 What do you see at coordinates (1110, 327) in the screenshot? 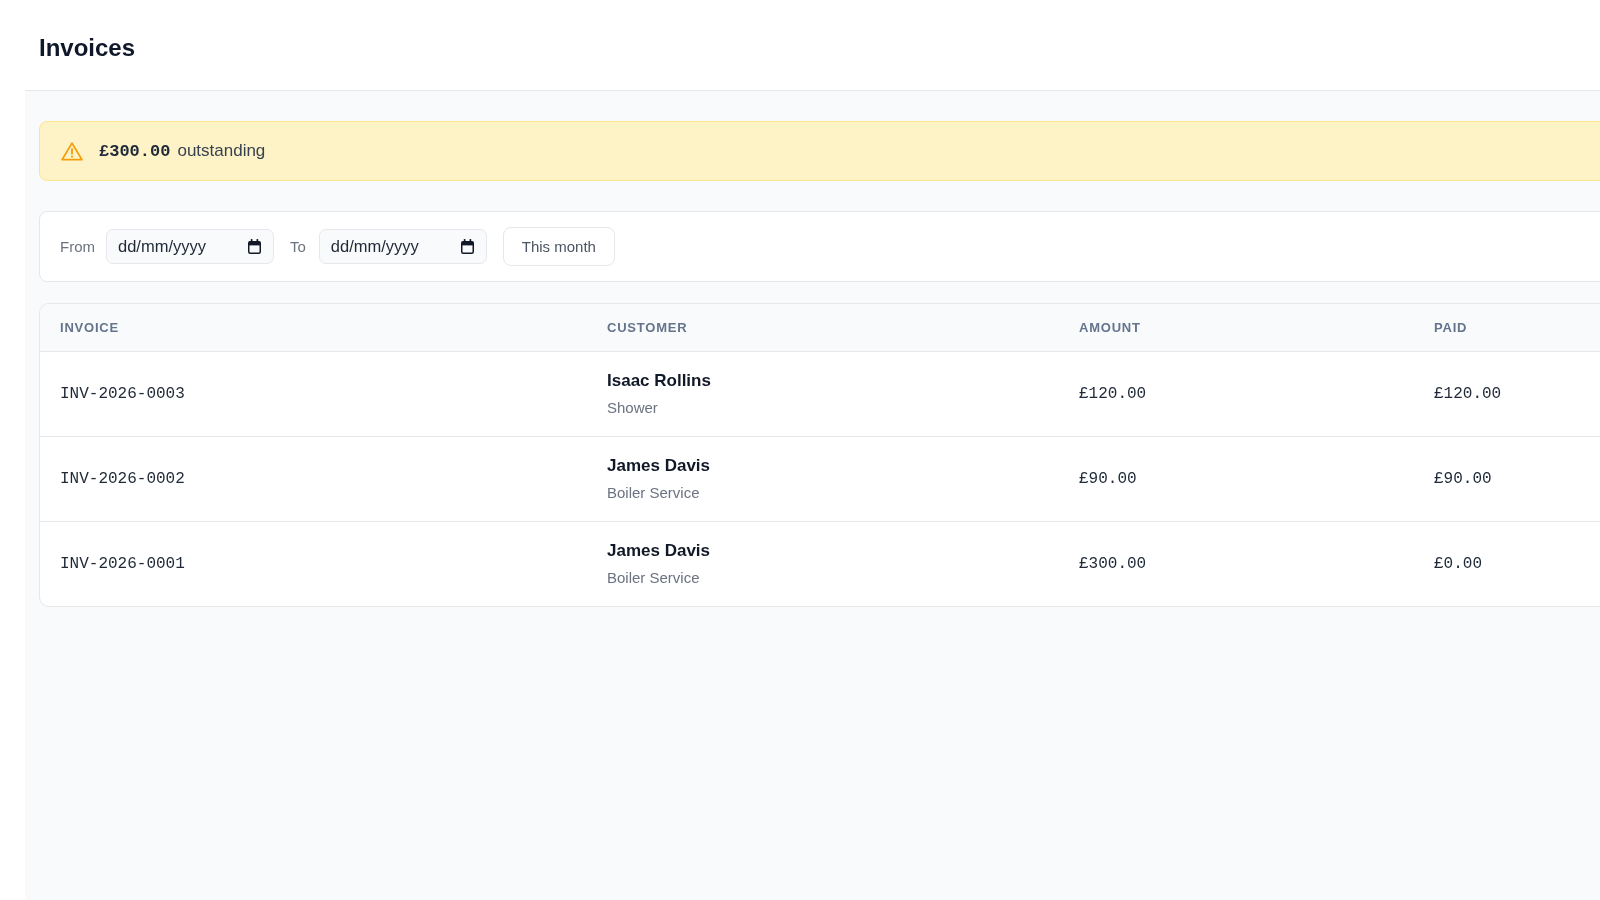
I see `column-header: AMOUNT` at bounding box center [1110, 327].